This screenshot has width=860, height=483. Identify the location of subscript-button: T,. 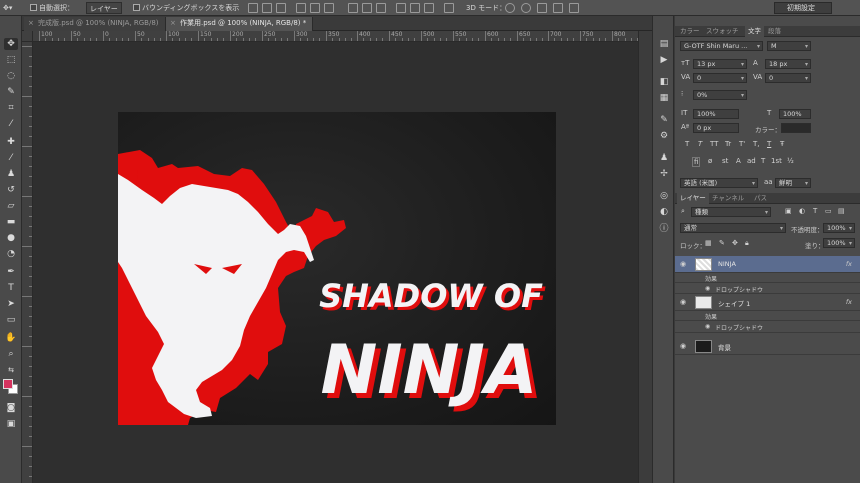
(756, 144).